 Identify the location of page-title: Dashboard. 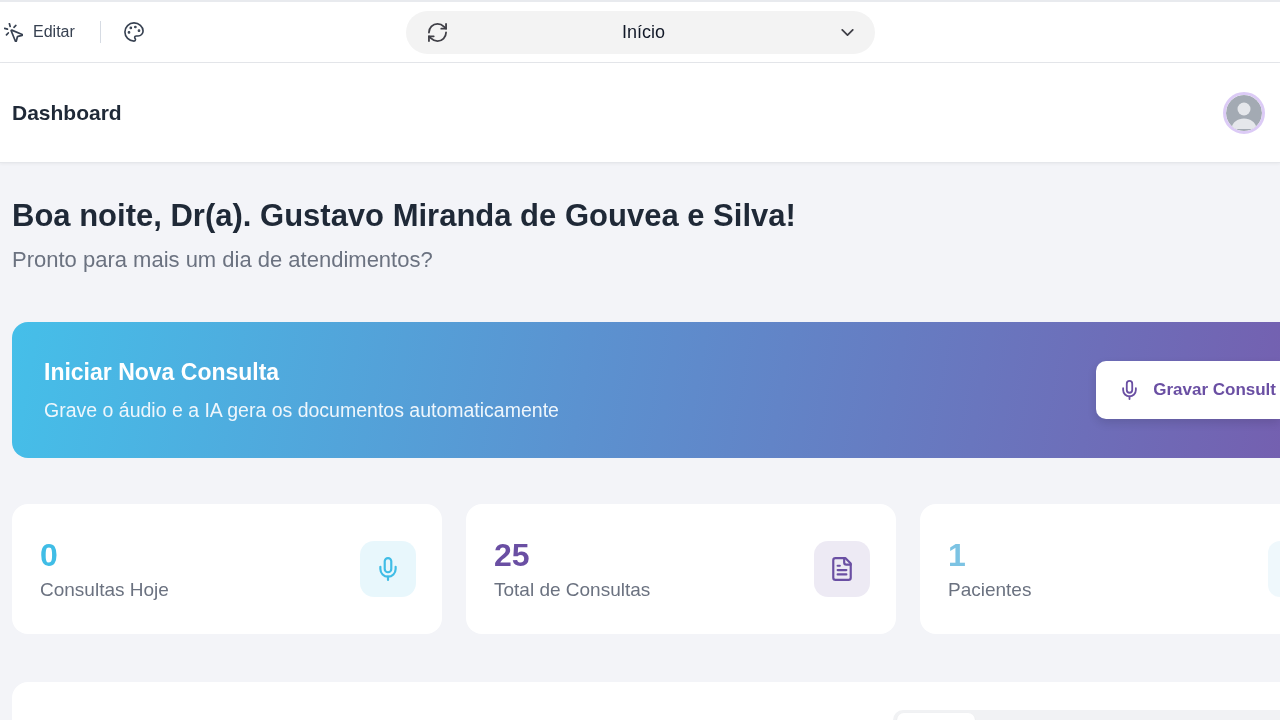
(67, 112).